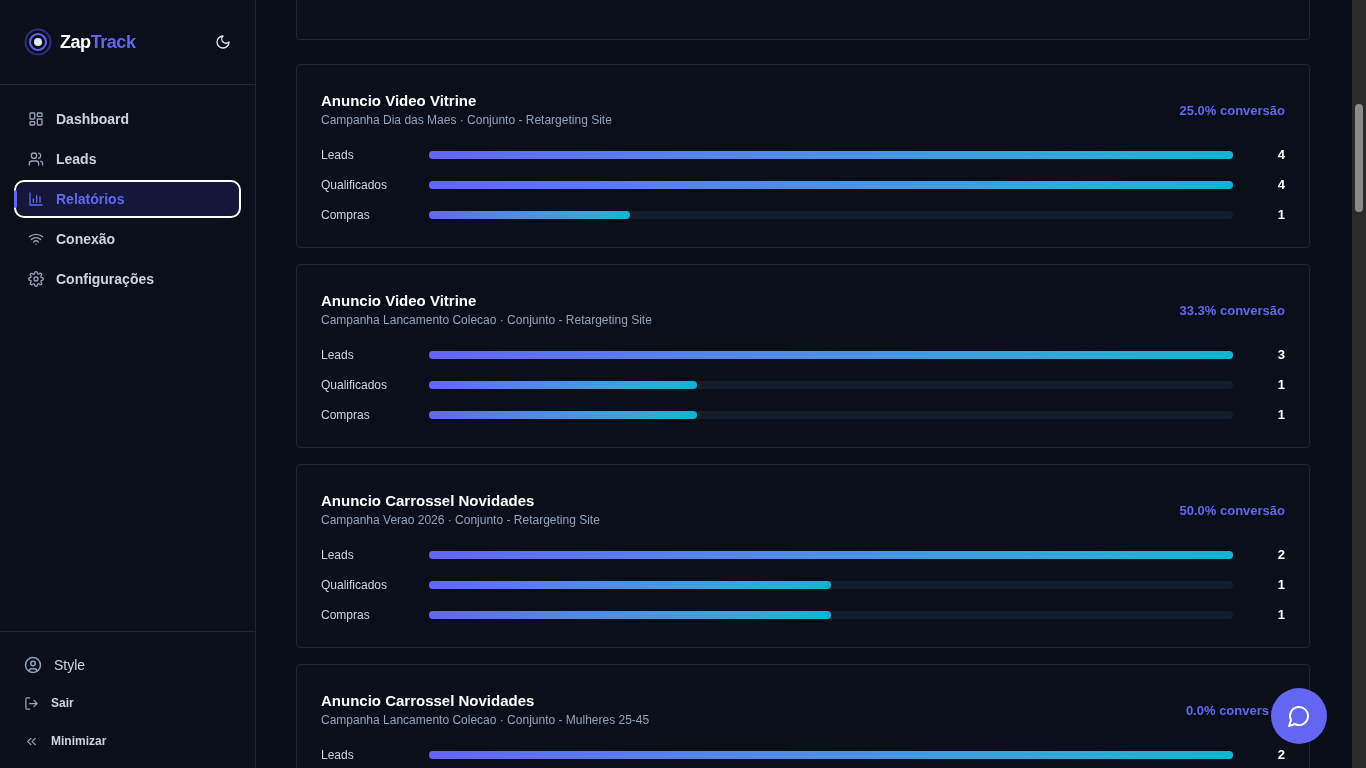 Image resolution: width=1366 pixels, height=768 pixels. Describe the element at coordinates (127, 703) in the screenshot. I see `footer-item: Sair` at that location.